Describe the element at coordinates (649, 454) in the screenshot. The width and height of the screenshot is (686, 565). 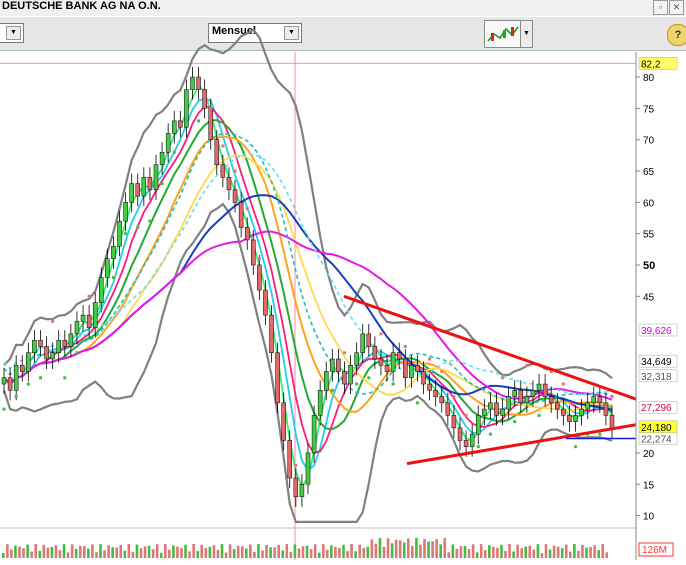
I see `y-tick-label: 20` at that location.